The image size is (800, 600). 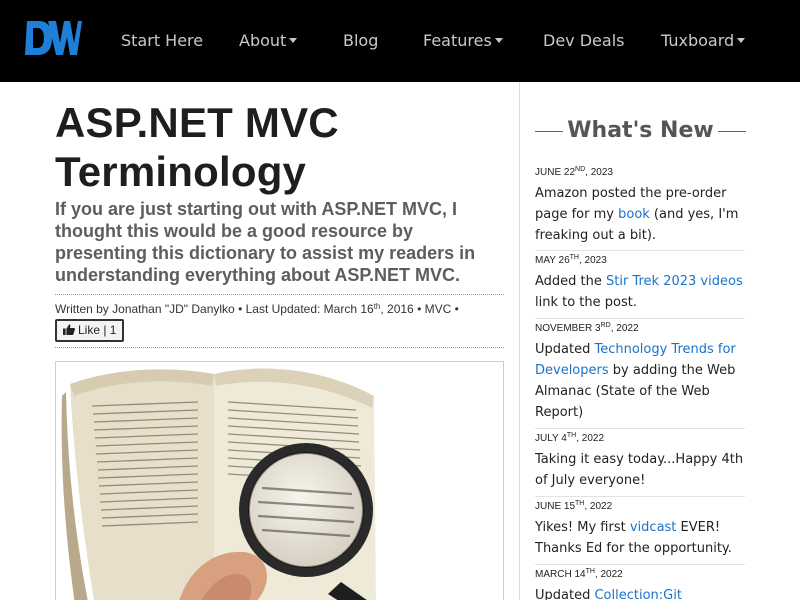 What do you see at coordinates (463, 41) in the screenshot?
I see `nav-features: Features` at bounding box center [463, 41].